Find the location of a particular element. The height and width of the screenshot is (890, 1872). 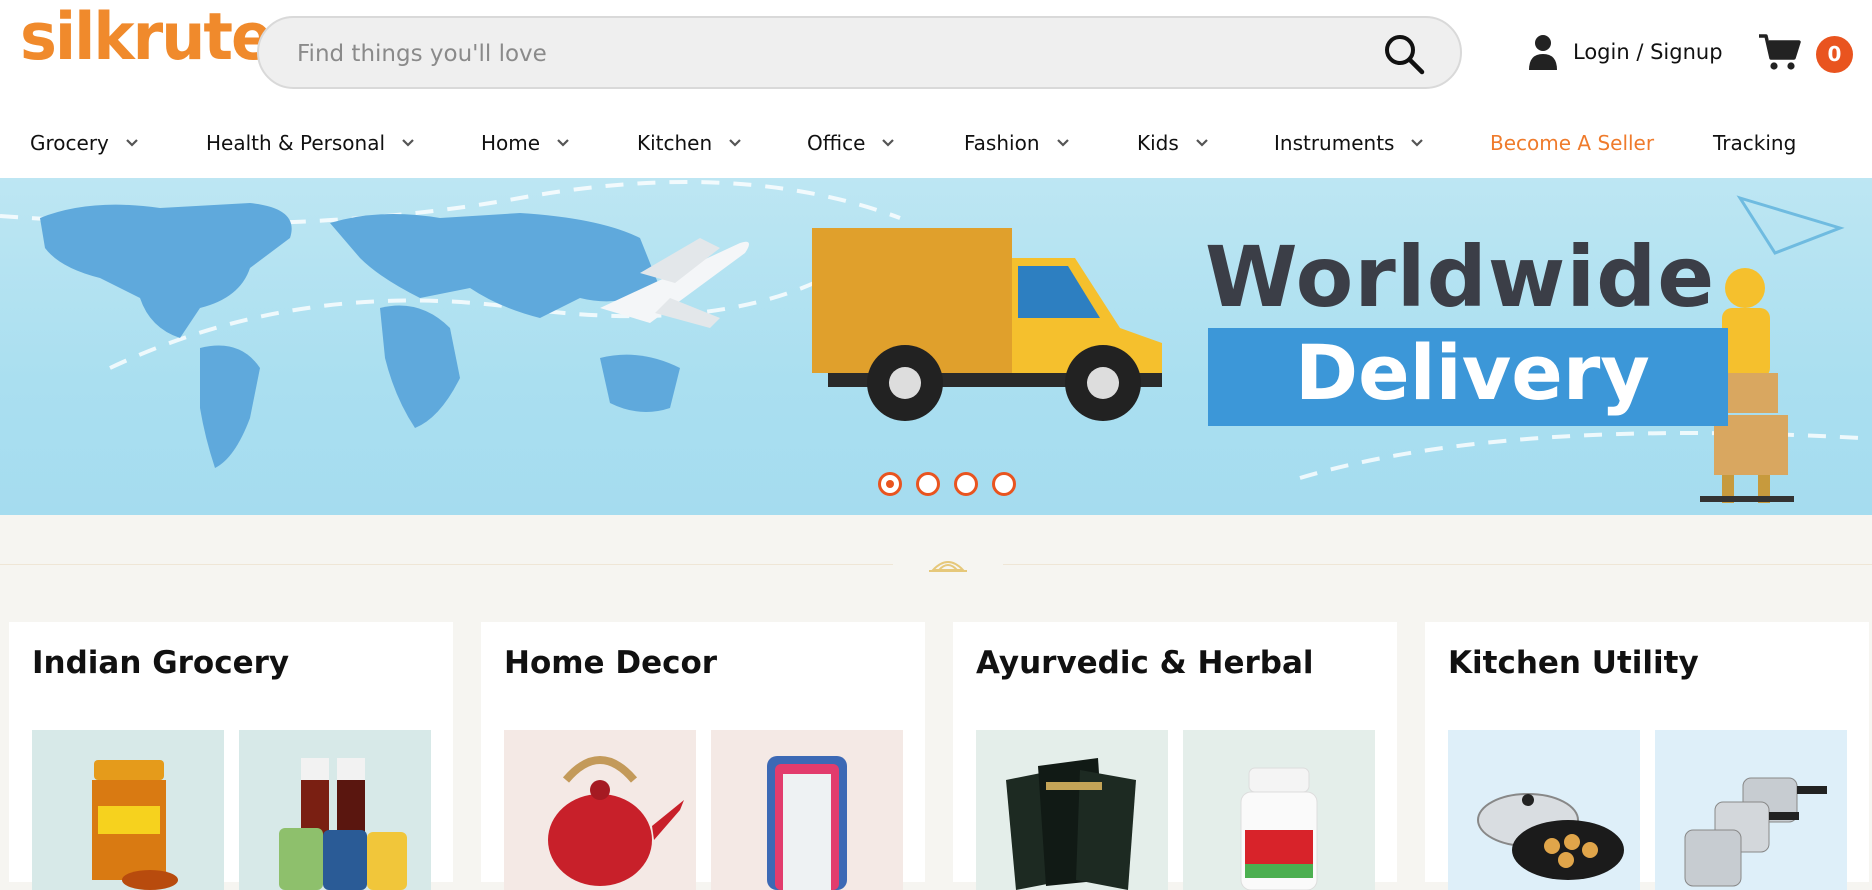

category-title: Home Decor is located at coordinates (611, 663).